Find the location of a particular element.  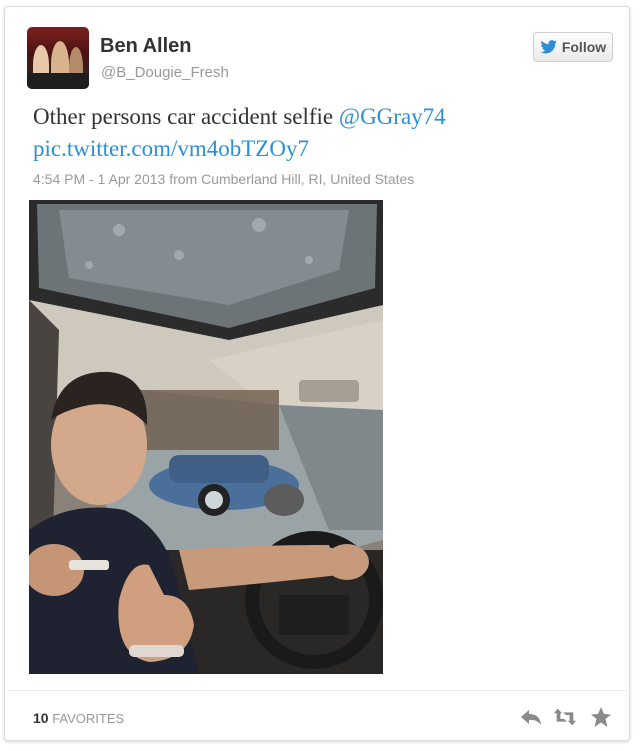

tweet-body: Other persons car accident selfie is located at coordinates (186, 116).